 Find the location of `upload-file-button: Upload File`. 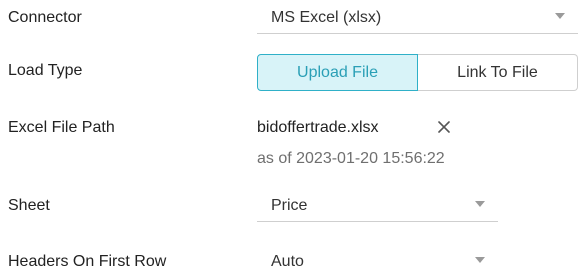

upload-file-button: Upload File is located at coordinates (337, 72).